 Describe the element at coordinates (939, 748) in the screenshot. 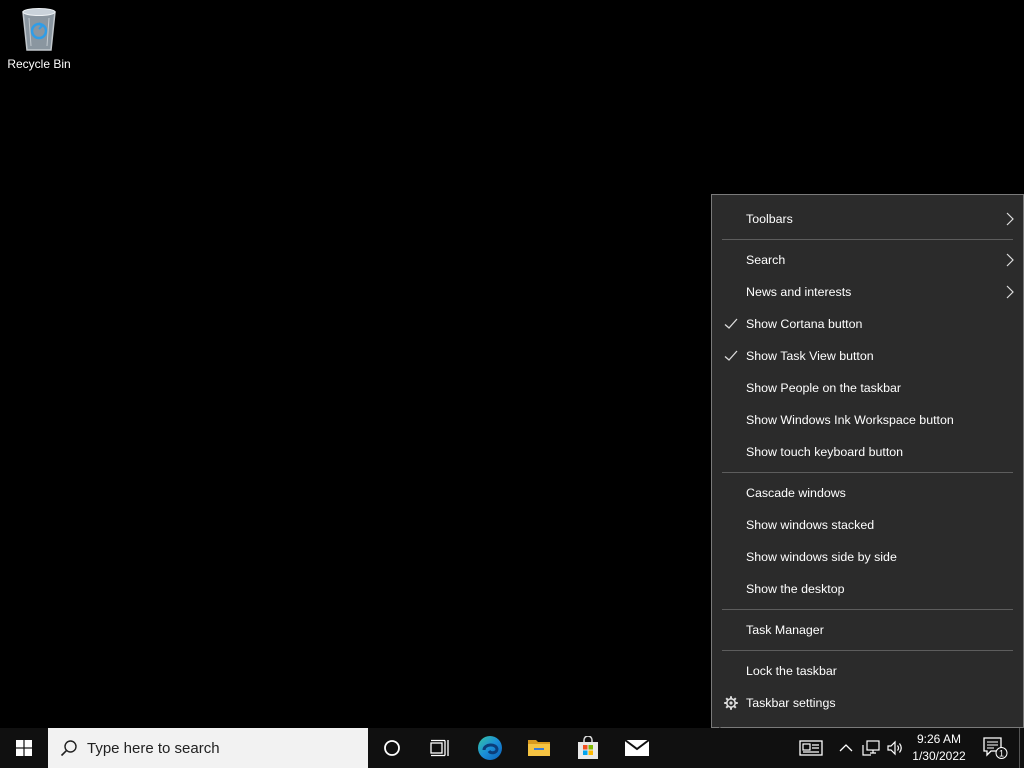

I see `taskbar-clock: 9:26 AM 1/30/2022` at that location.